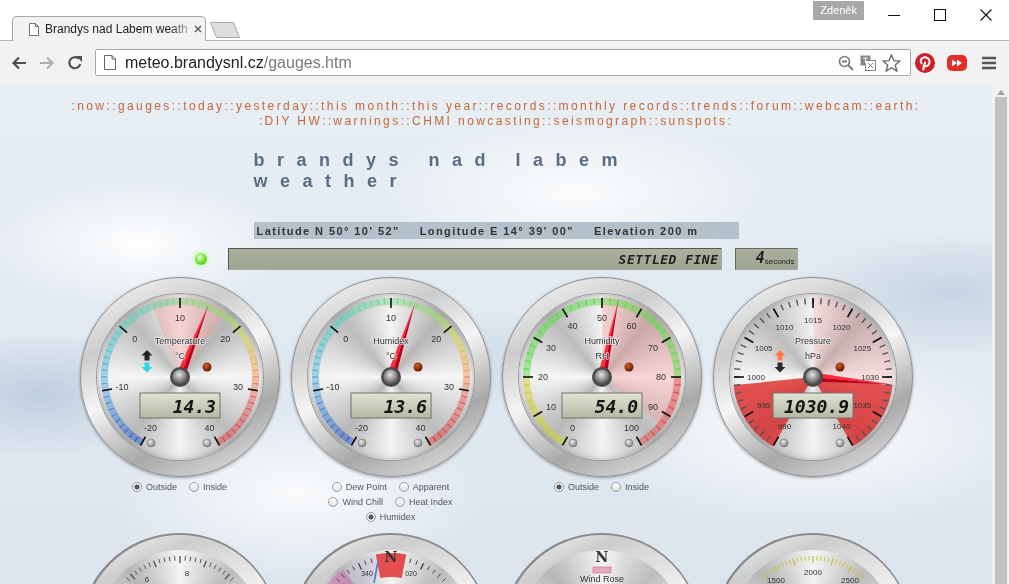 Image resolution: width=1009 pixels, height=584 pixels. What do you see at coordinates (273, 105) in the screenshot?
I see `nav-link: :yesterday:` at bounding box center [273, 105].